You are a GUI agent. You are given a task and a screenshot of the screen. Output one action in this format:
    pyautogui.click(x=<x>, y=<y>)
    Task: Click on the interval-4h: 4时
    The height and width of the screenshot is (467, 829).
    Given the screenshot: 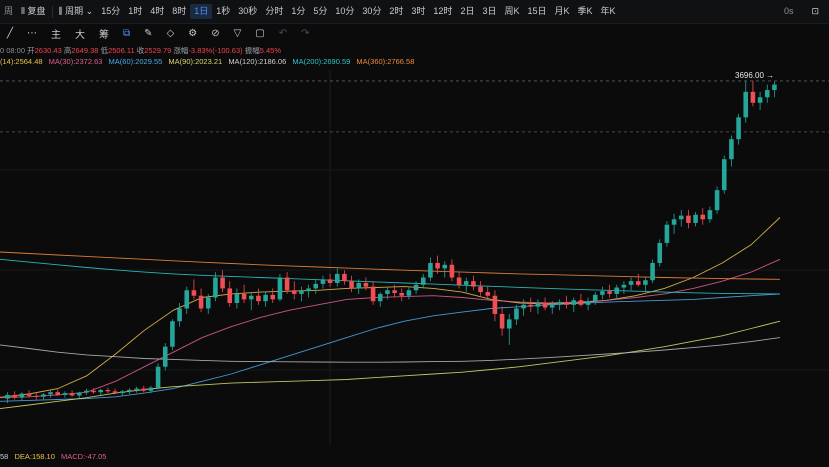 What is the action you would take?
    pyautogui.click(x=157, y=11)
    